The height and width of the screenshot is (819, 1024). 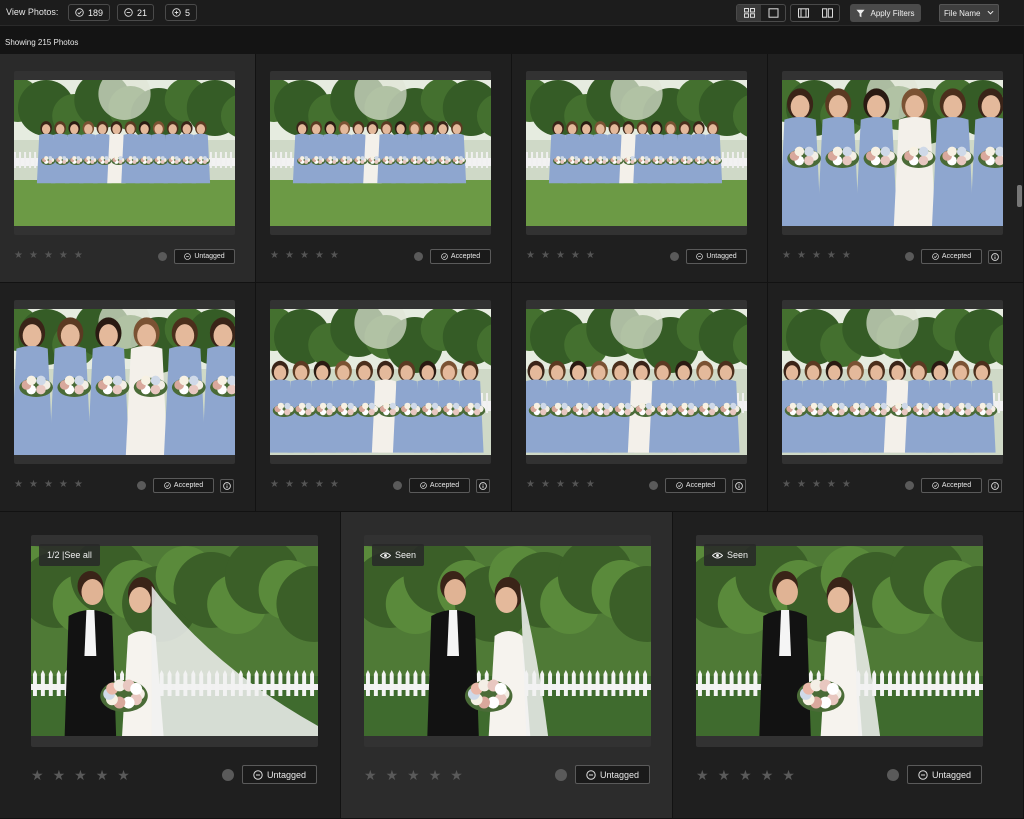 I want to click on scrollbar-thumb, so click(x=1019, y=196).